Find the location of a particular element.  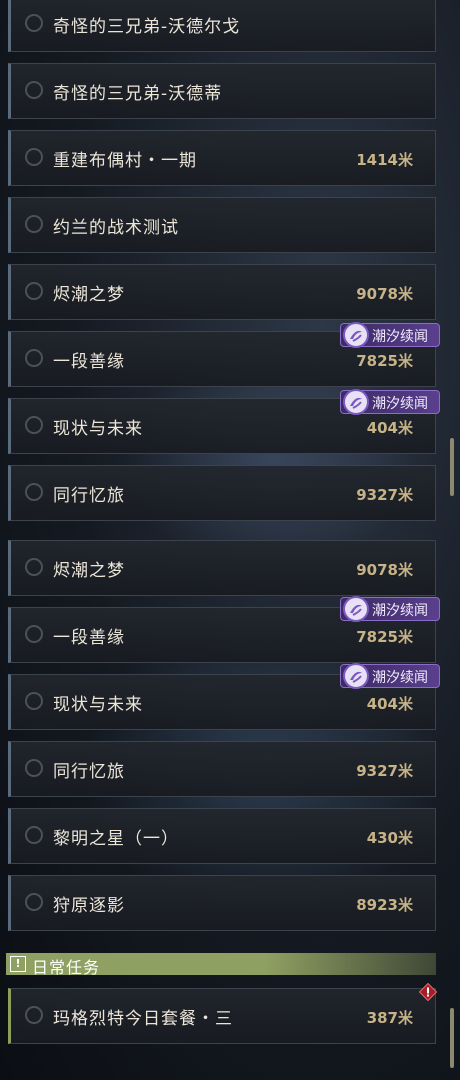

quest-distance: 8923米 is located at coordinates (384, 905).